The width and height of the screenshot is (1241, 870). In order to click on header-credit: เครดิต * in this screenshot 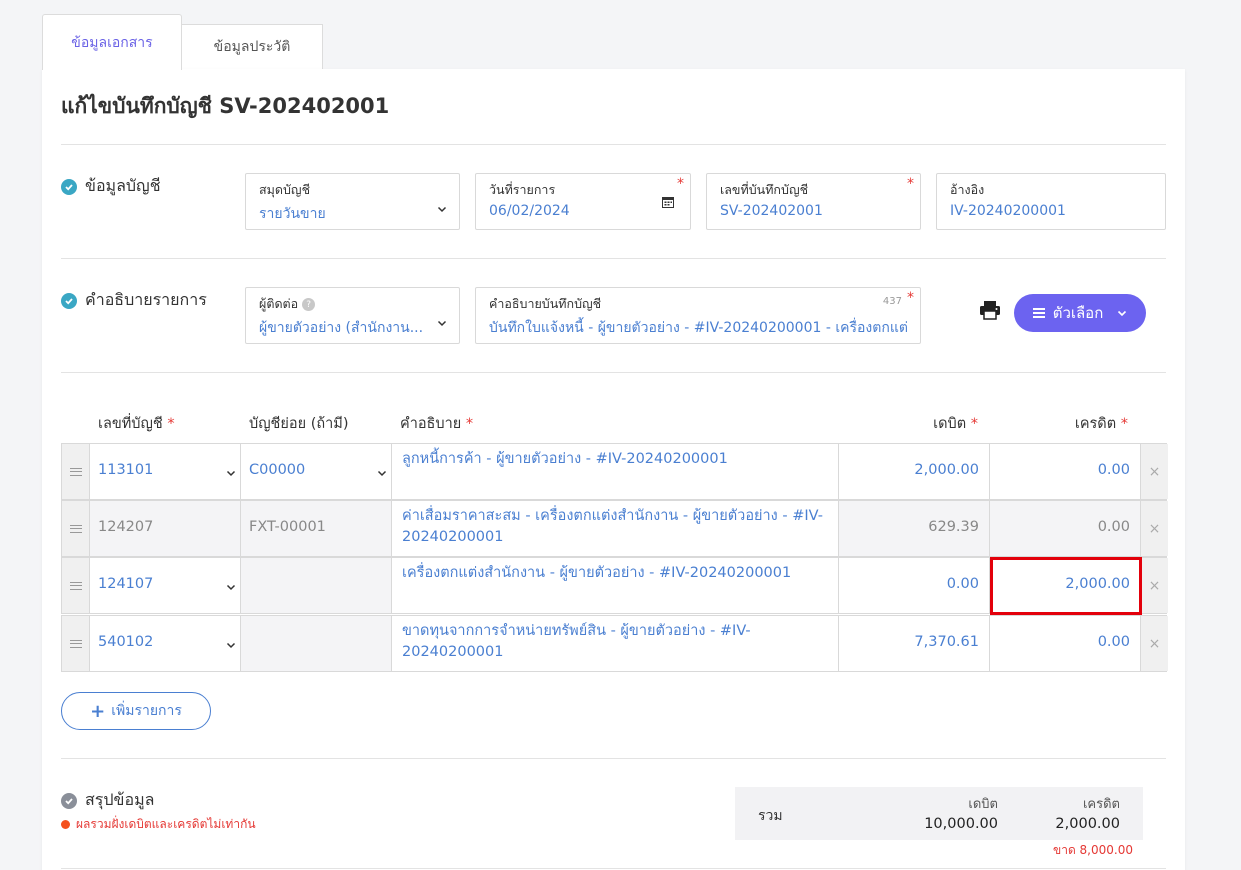, I will do `click(1101, 424)`.